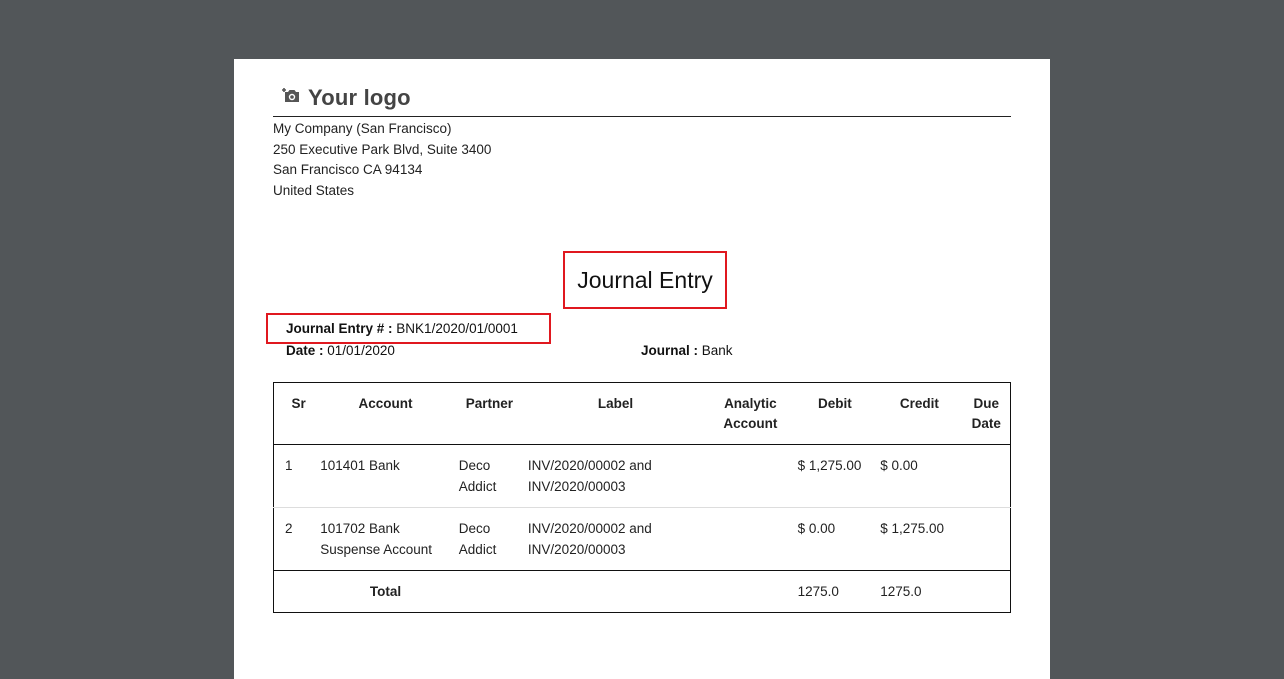 The width and height of the screenshot is (1284, 679). I want to click on total-label: Total, so click(385, 591).